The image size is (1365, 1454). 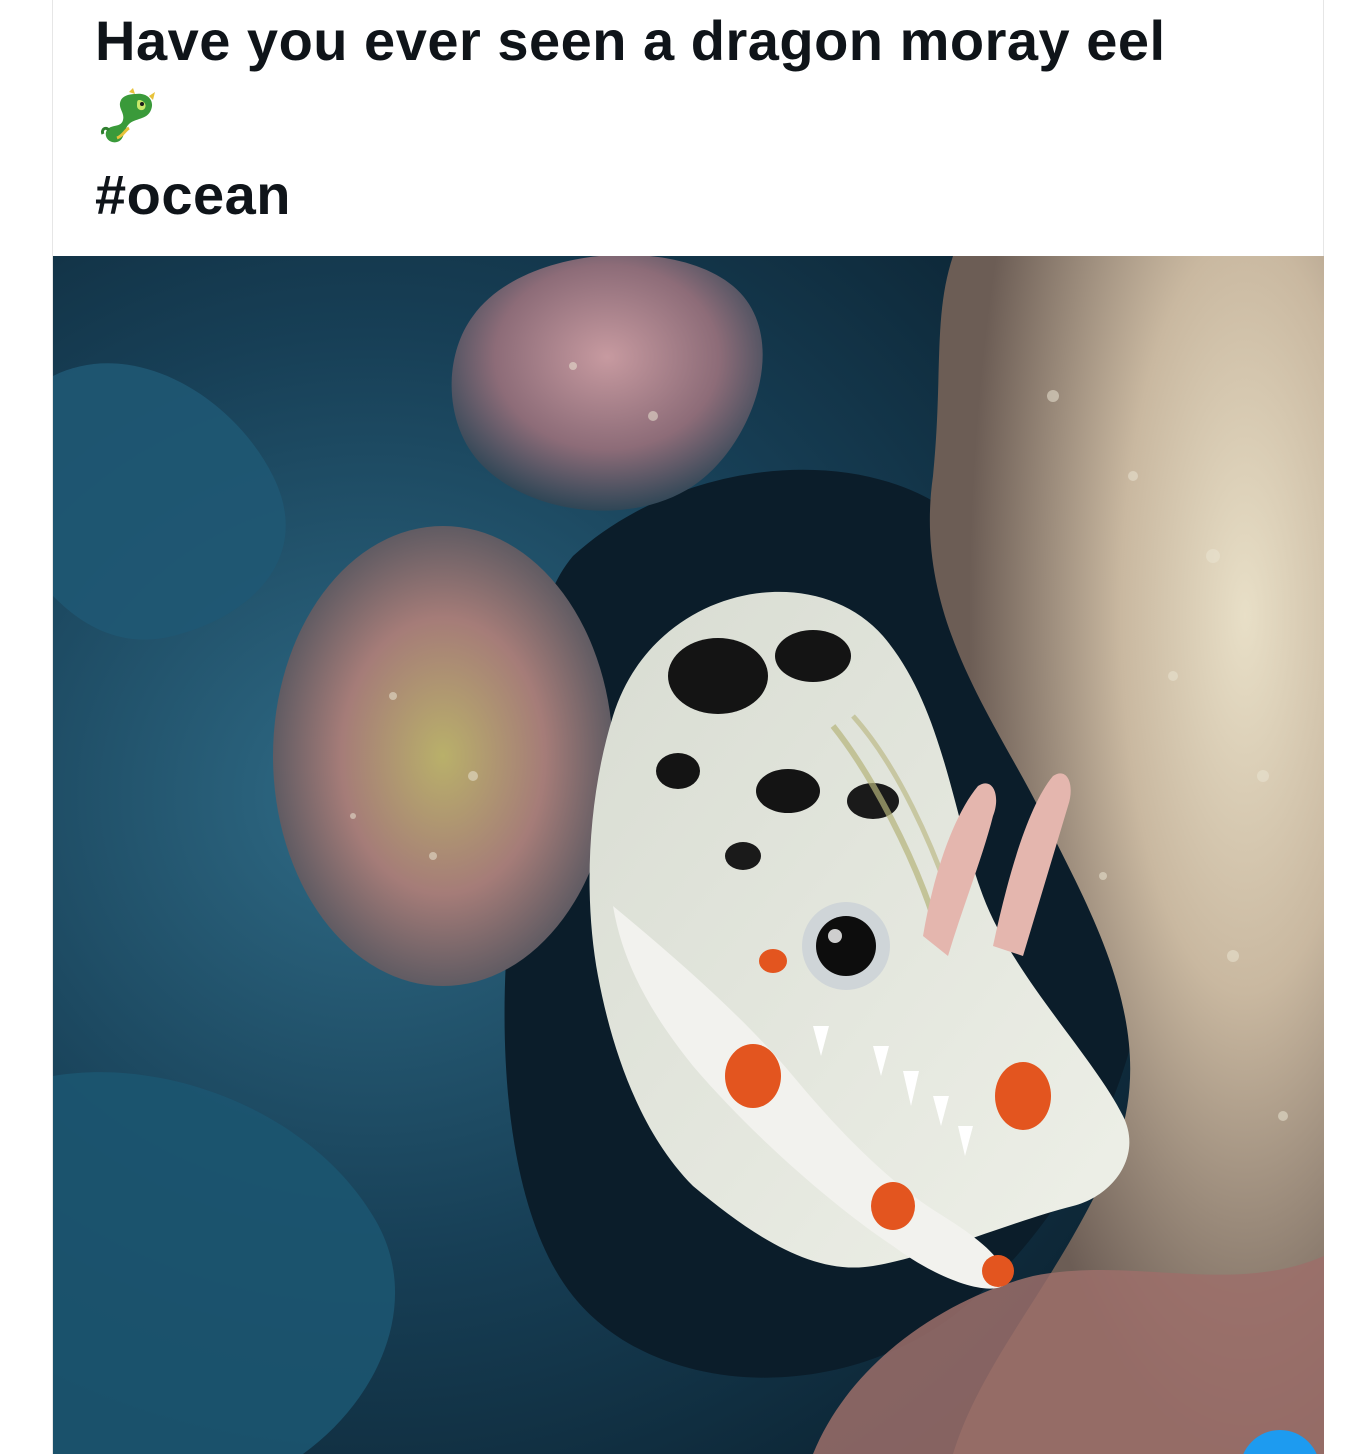 I want to click on sponge-rock-left, so click(x=443, y=756).